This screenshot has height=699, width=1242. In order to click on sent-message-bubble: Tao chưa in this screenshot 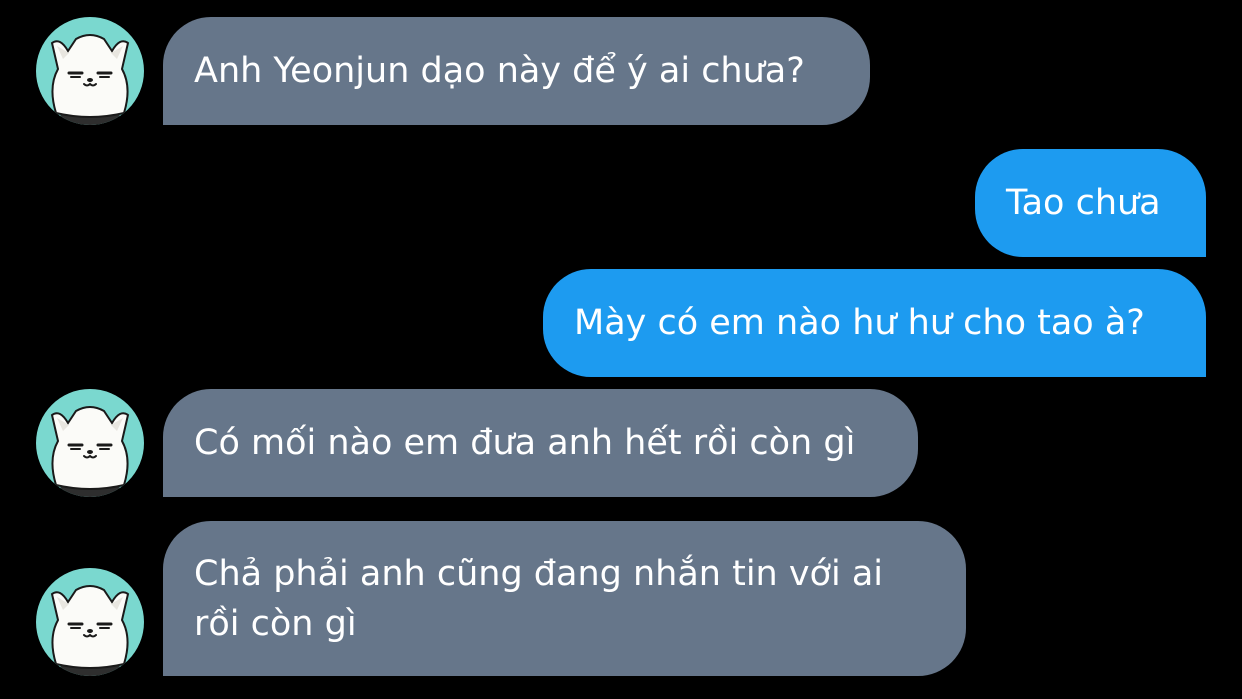, I will do `click(1090, 203)`.